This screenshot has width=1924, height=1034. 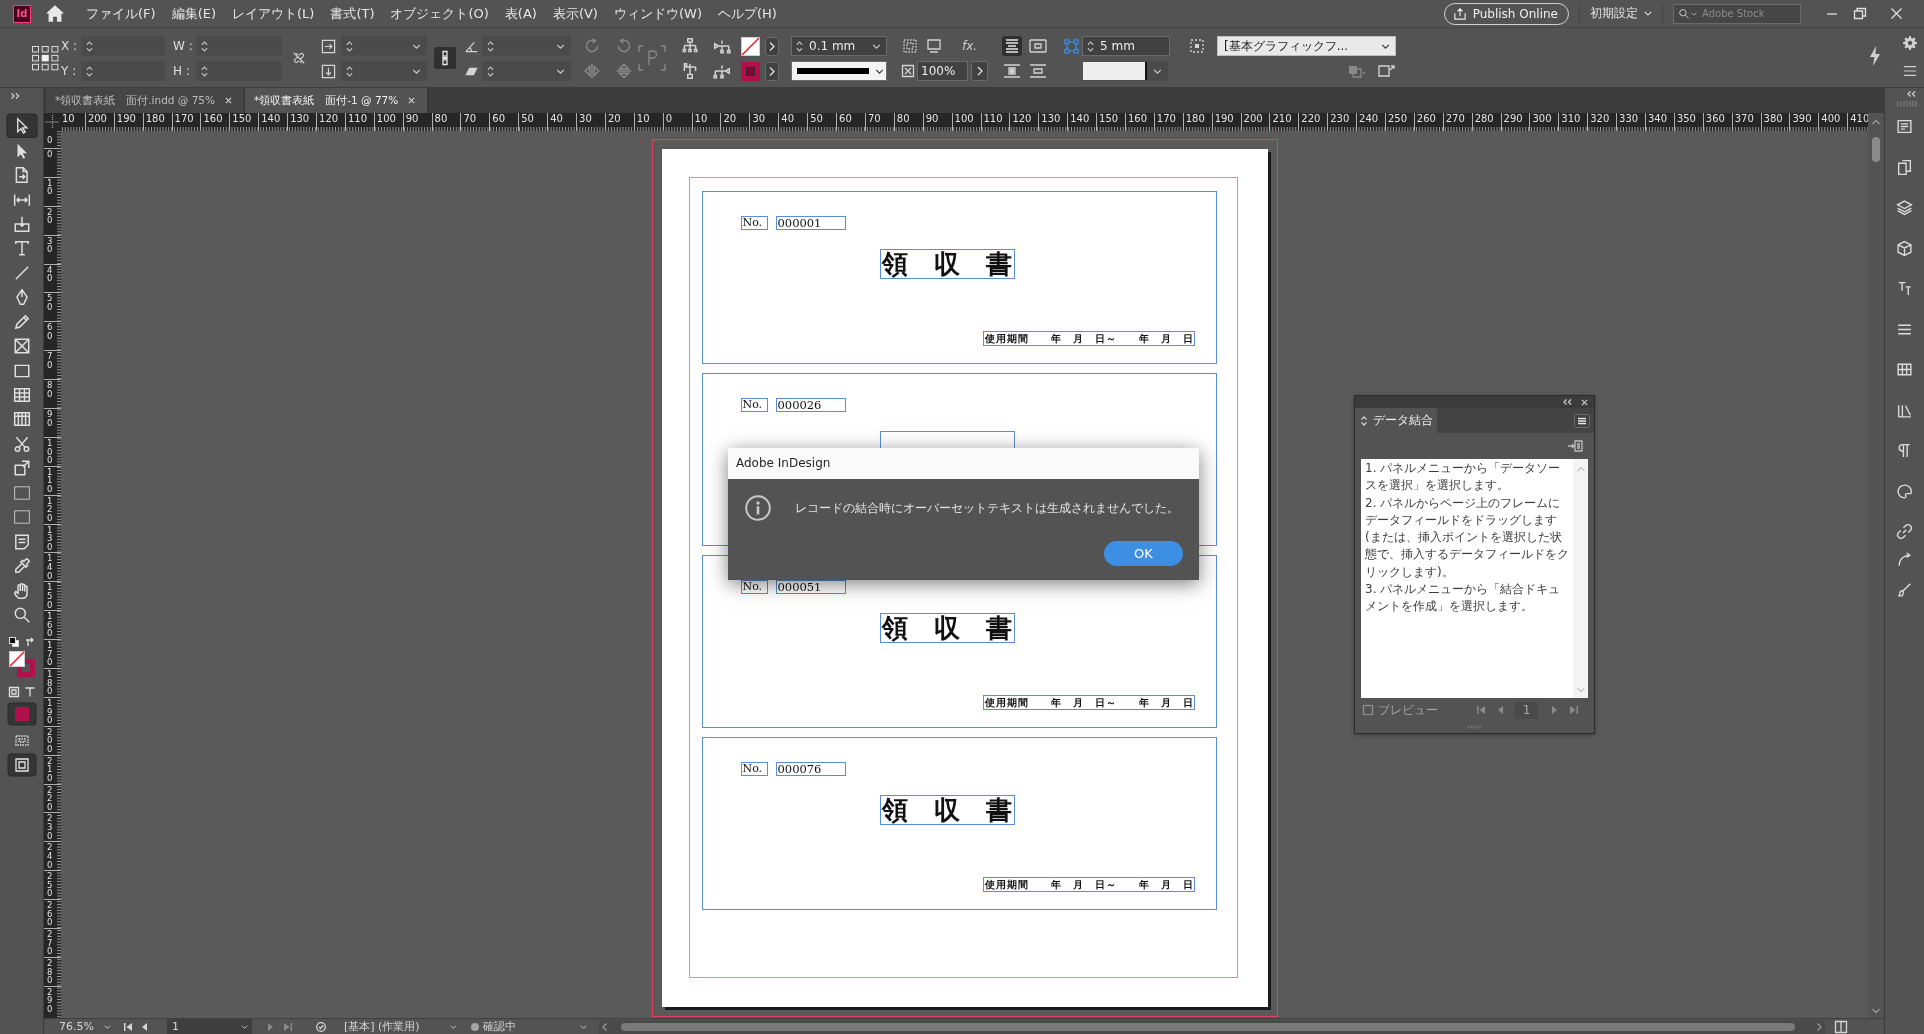 What do you see at coordinates (123, 46) in the screenshot?
I see `x-position-field` at bounding box center [123, 46].